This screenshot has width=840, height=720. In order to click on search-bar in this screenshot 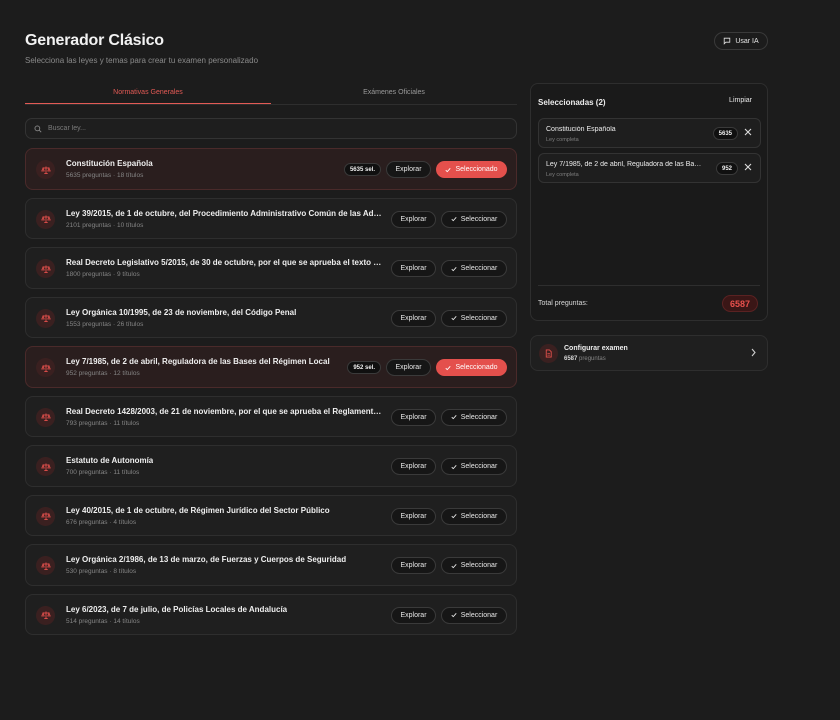, I will do `click(271, 128)`.